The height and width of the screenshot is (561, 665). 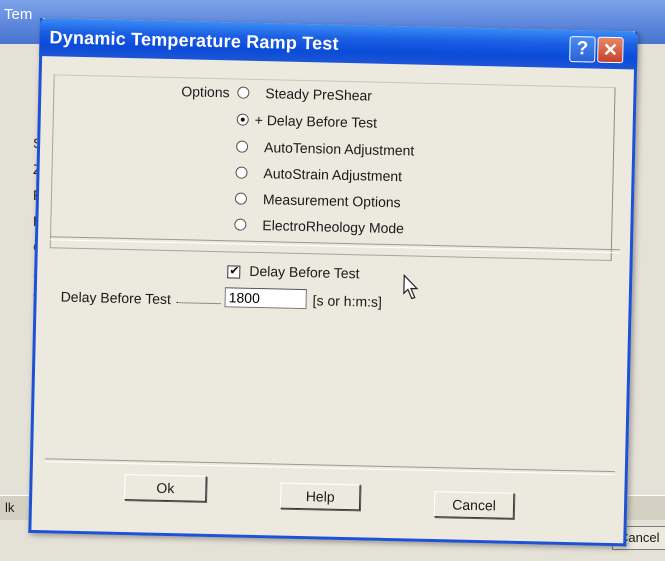 I want to click on checkmark-icon: ✔, so click(x=234, y=270).